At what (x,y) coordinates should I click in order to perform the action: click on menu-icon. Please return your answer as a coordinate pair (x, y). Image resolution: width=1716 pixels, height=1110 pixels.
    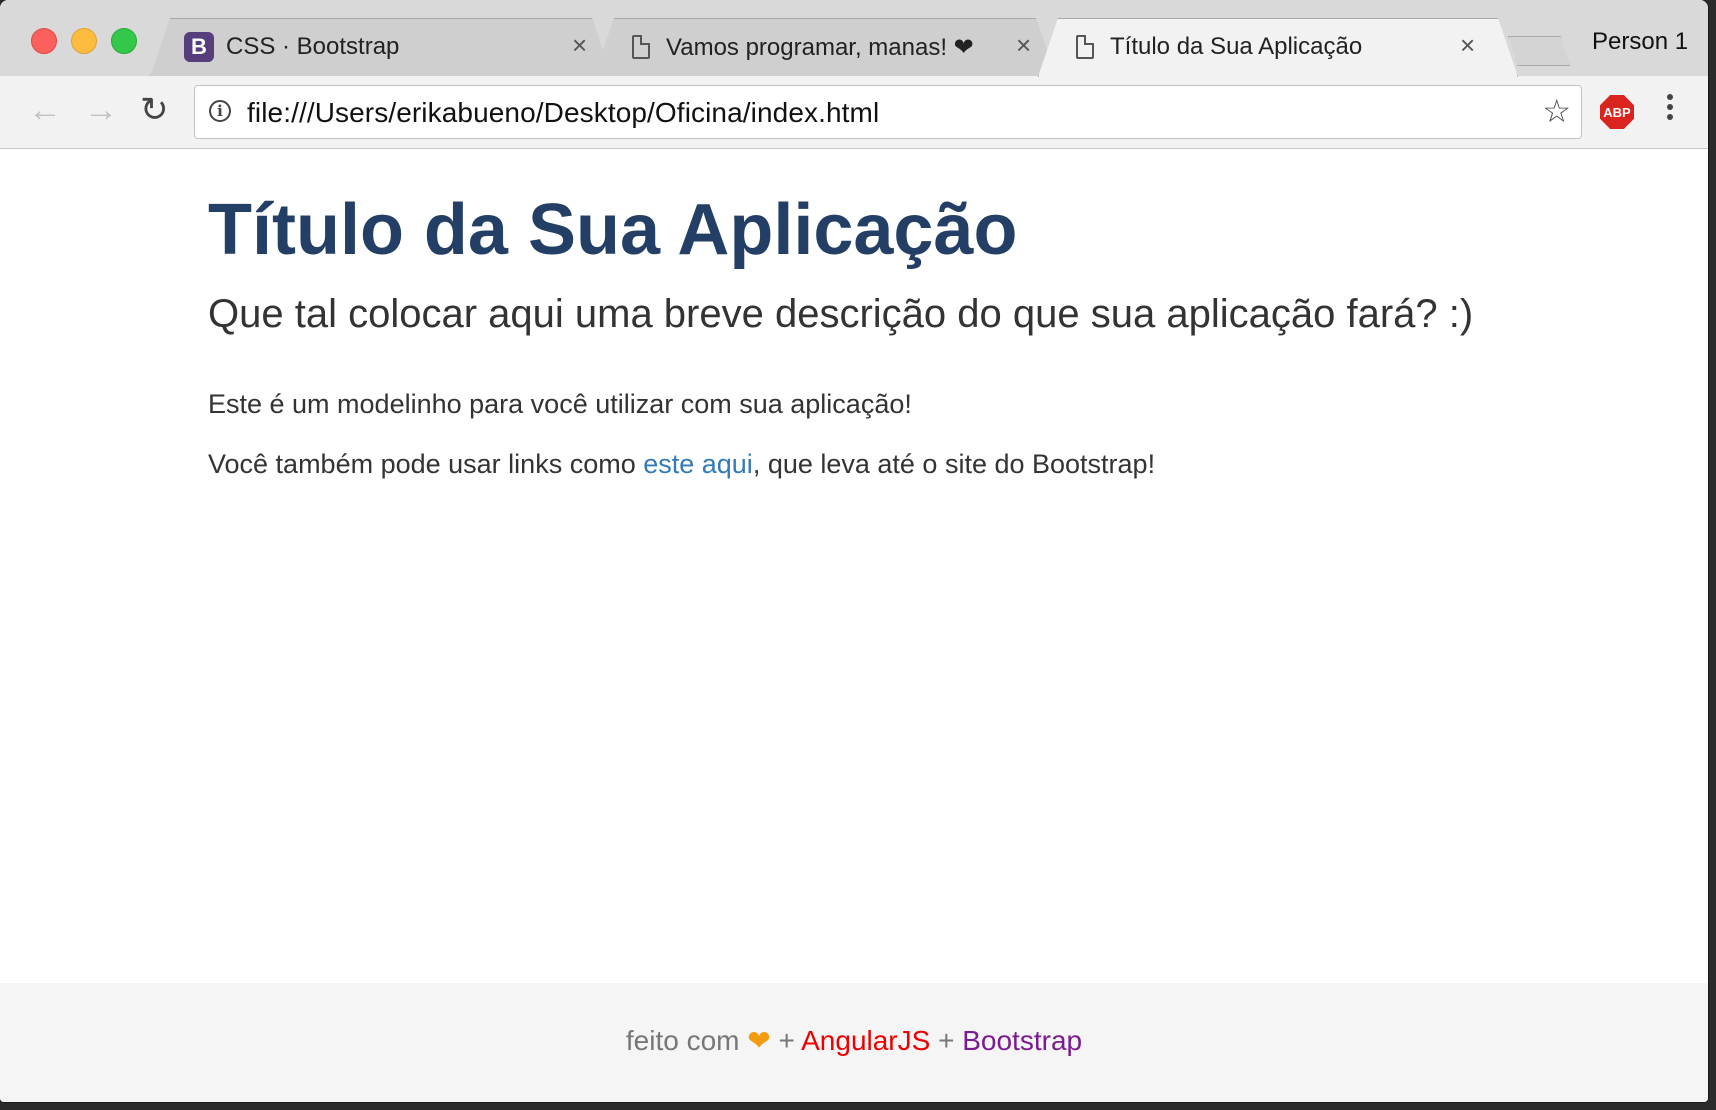
    Looking at the image, I should click on (1670, 107).